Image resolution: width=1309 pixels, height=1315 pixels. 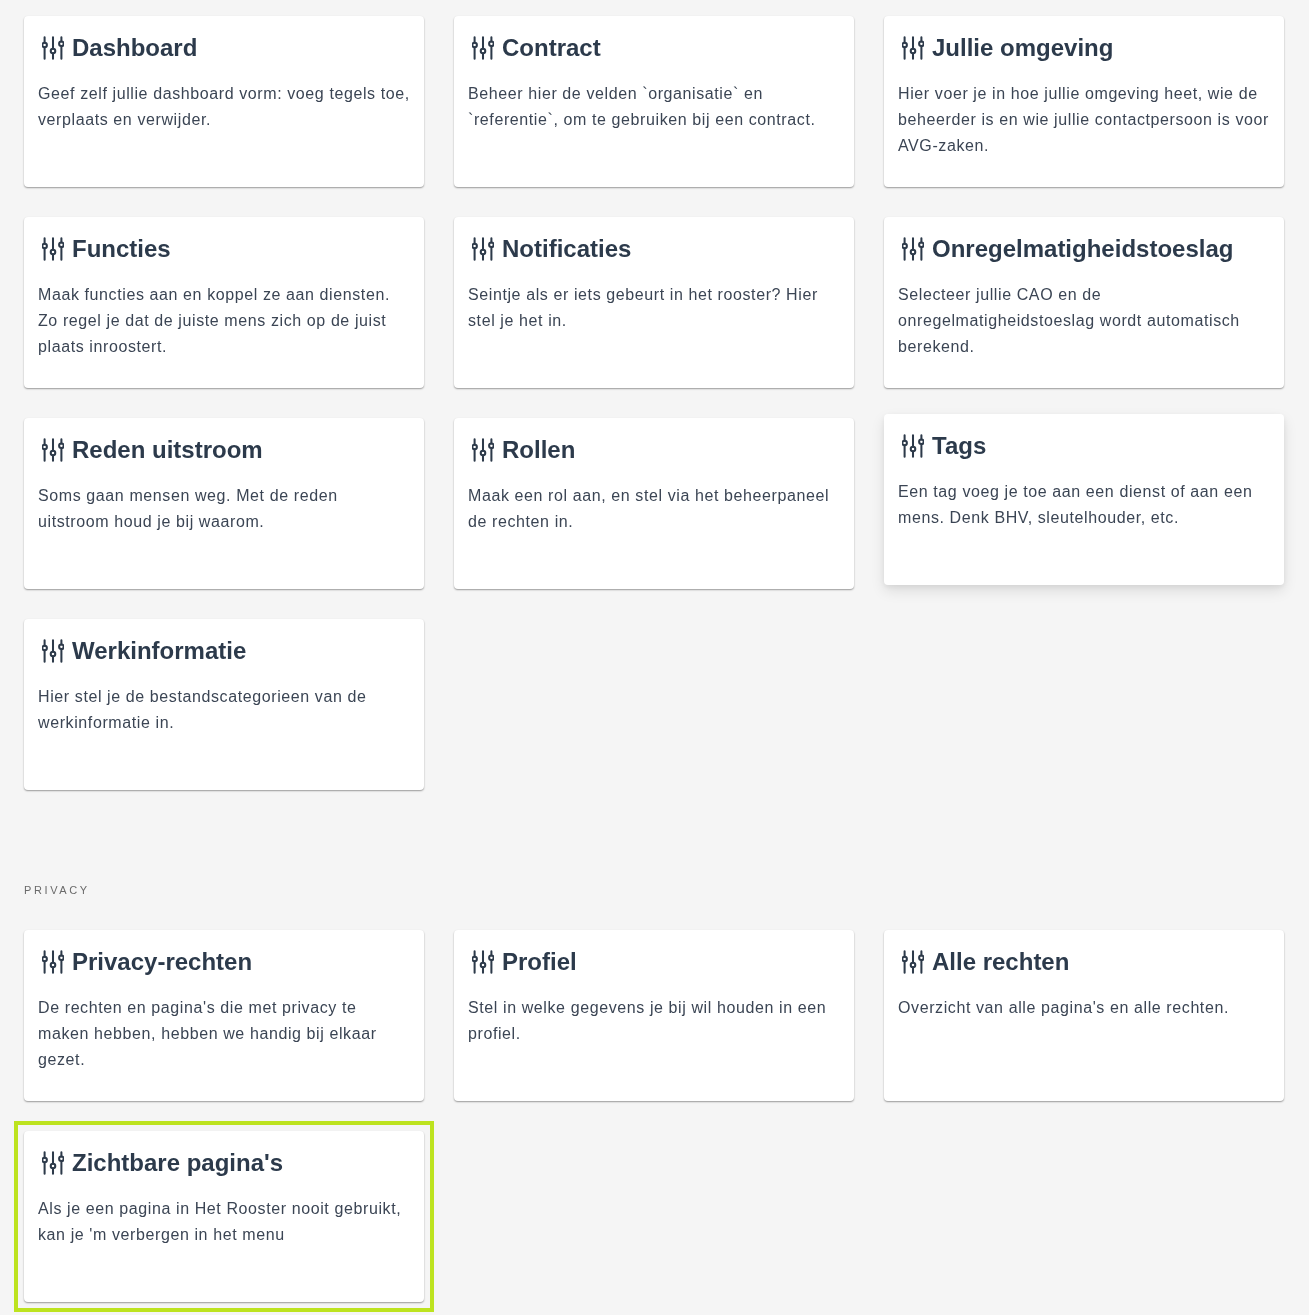 What do you see at coordinates (1084, 120) in the screenshot?
I see `card-description: Hier voer je in hoe jullie omgeving heet, wie de beheerder is en wie jullie contactpersoon is voor AVG-zaken.` at bounding box center [1084, 120].